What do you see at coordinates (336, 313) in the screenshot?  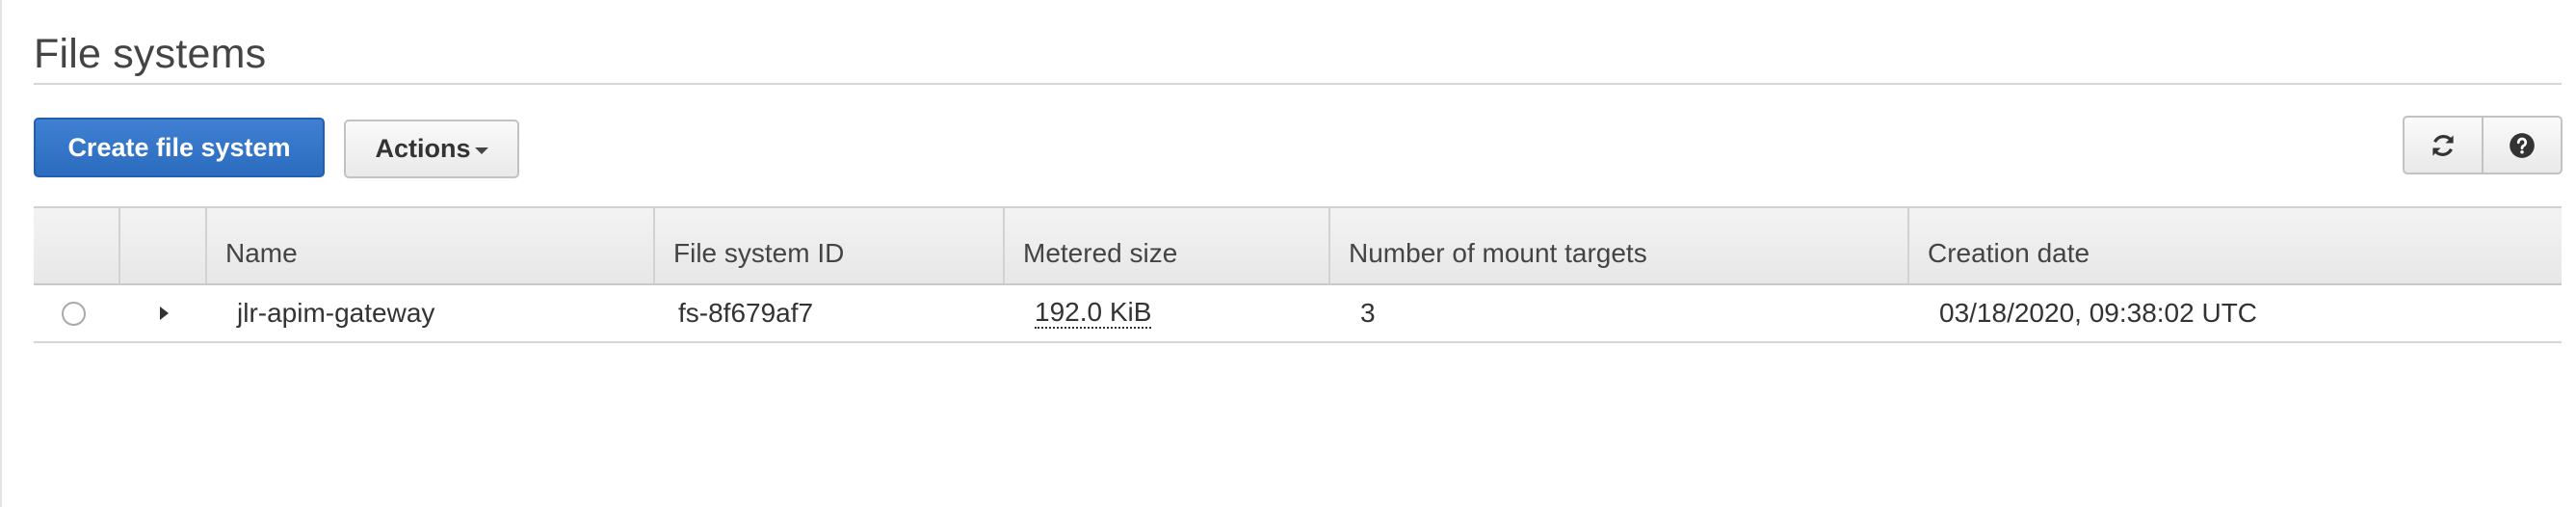 I see `file-system-name: jlr-apim-gateway` at bounding box center [336, 313].